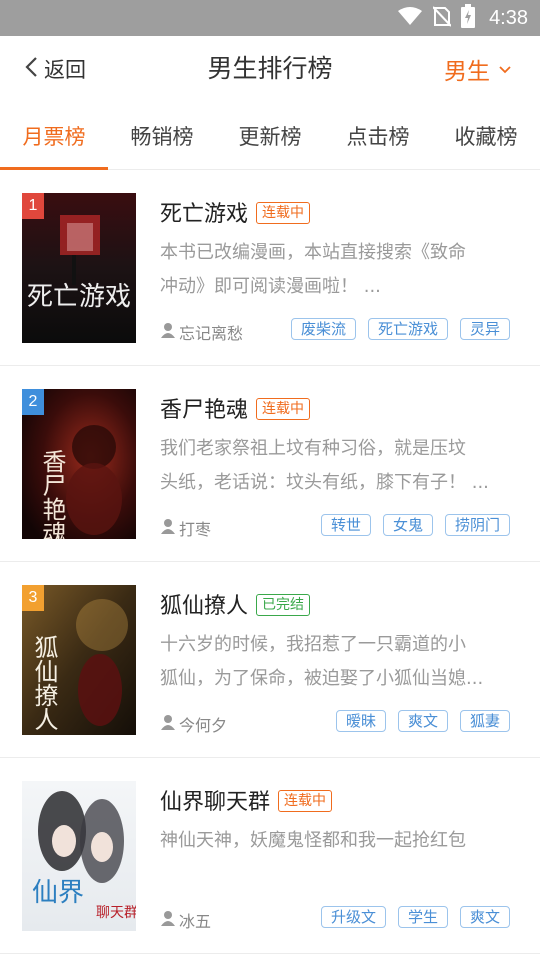 This screenshot has width=540, height=960. I want to click on status-badge: 已完结, so click(283, 605).